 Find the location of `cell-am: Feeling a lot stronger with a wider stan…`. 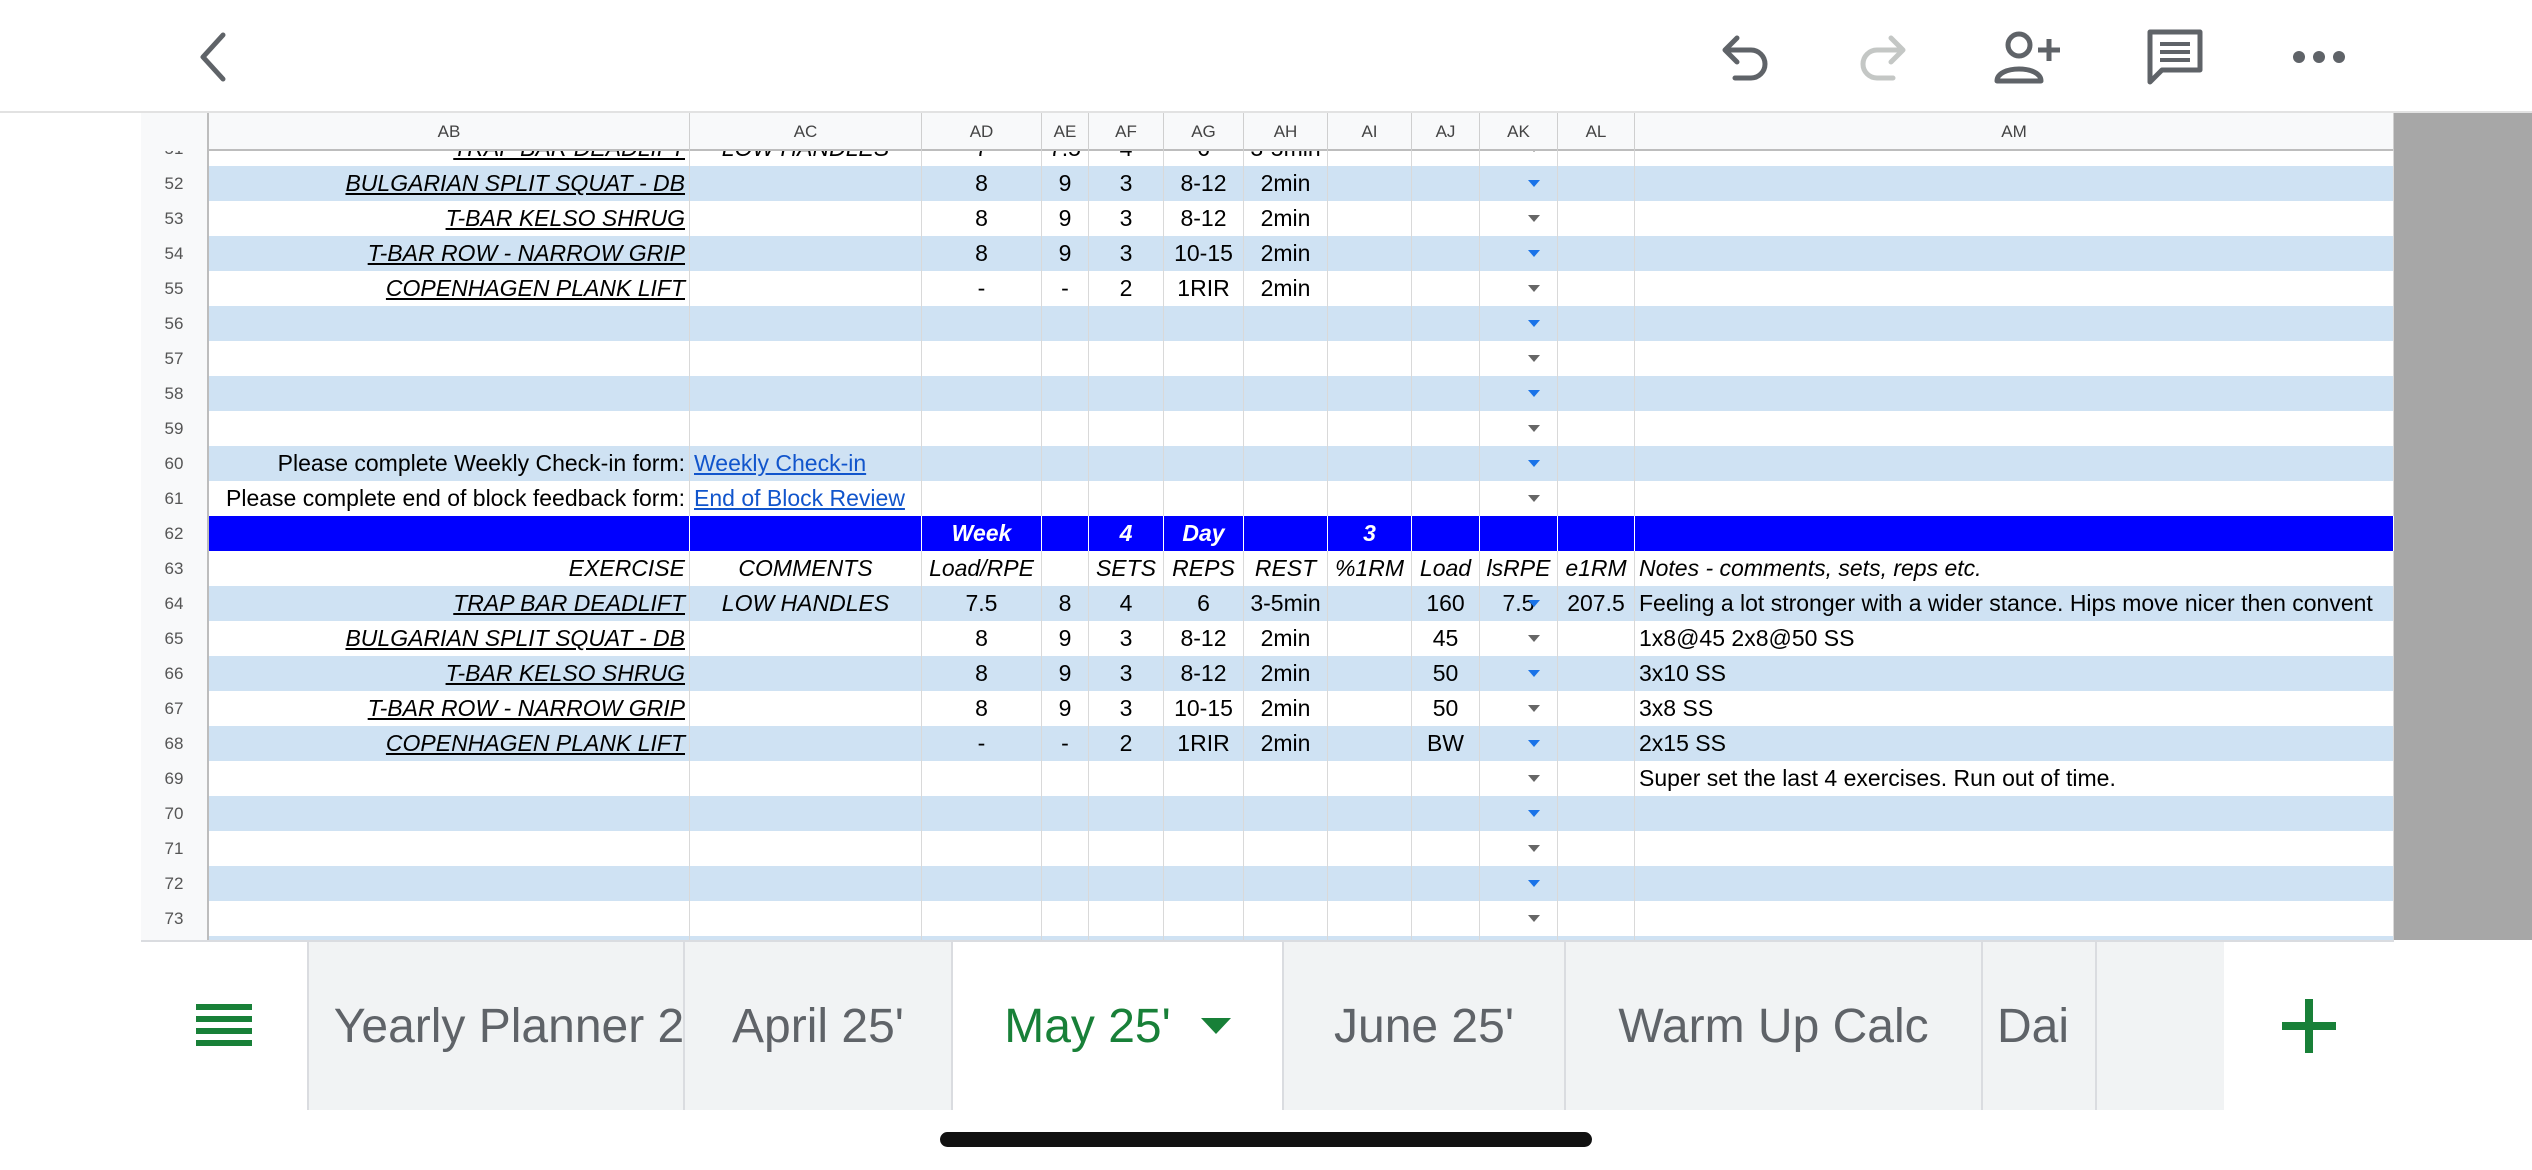

cell-am: Feeling a lot stronger with a wider stan… is located at coordinates (2014, 603).